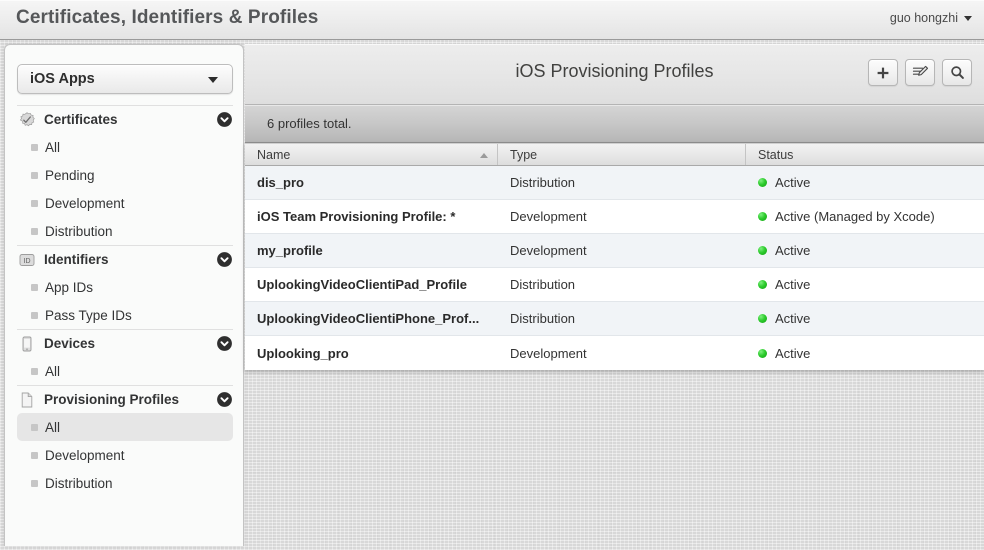 The height and width of the screenshot is (550, 984). Describe the element at coordinates (125, 231) in the screenshot. I see `sidebar-item-certificates-distribution: Distribution` at that location.